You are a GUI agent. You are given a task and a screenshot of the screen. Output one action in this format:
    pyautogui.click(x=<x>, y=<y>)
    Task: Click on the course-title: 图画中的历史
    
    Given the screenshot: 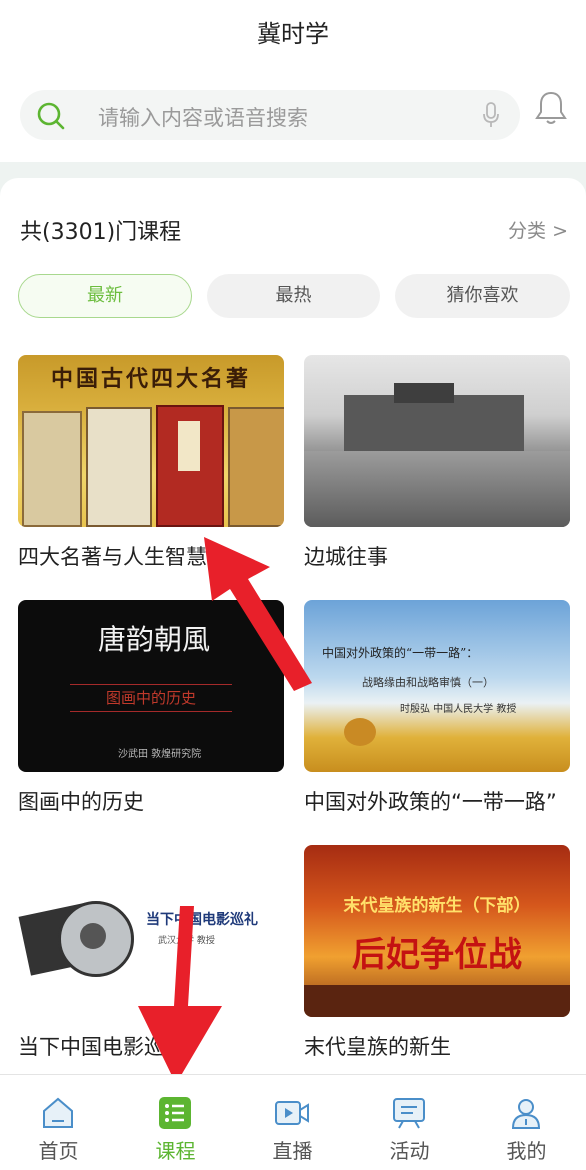 What is the action you would take?
    pyautogui.click(x=81, y=802)
    